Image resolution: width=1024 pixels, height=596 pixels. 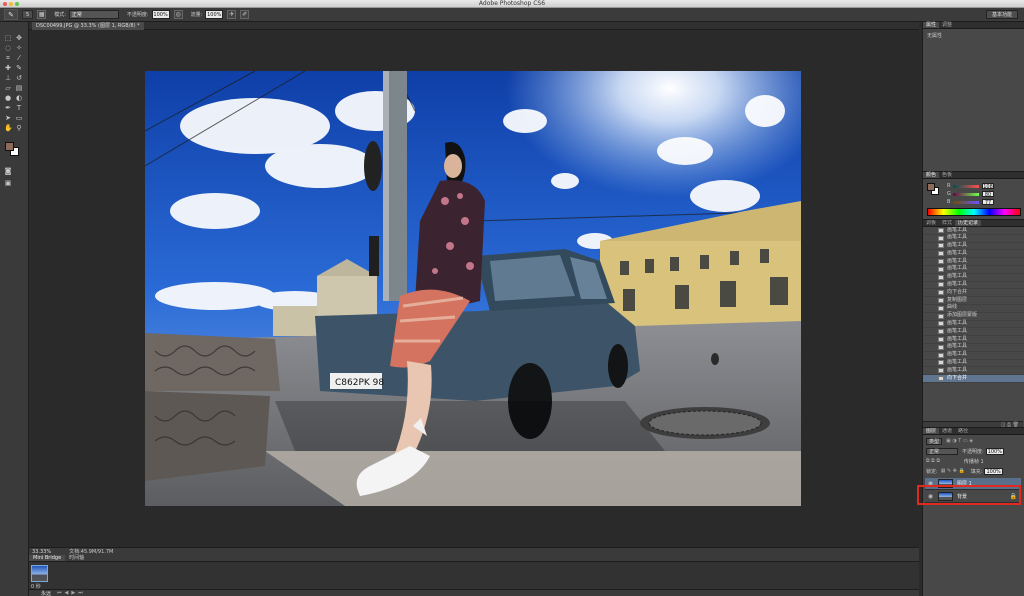 What do you see at coordinates (19, 58) in the screenshot?
I see `eyedropper-tool-icon: ⁄` at bounding box center [19, 58].